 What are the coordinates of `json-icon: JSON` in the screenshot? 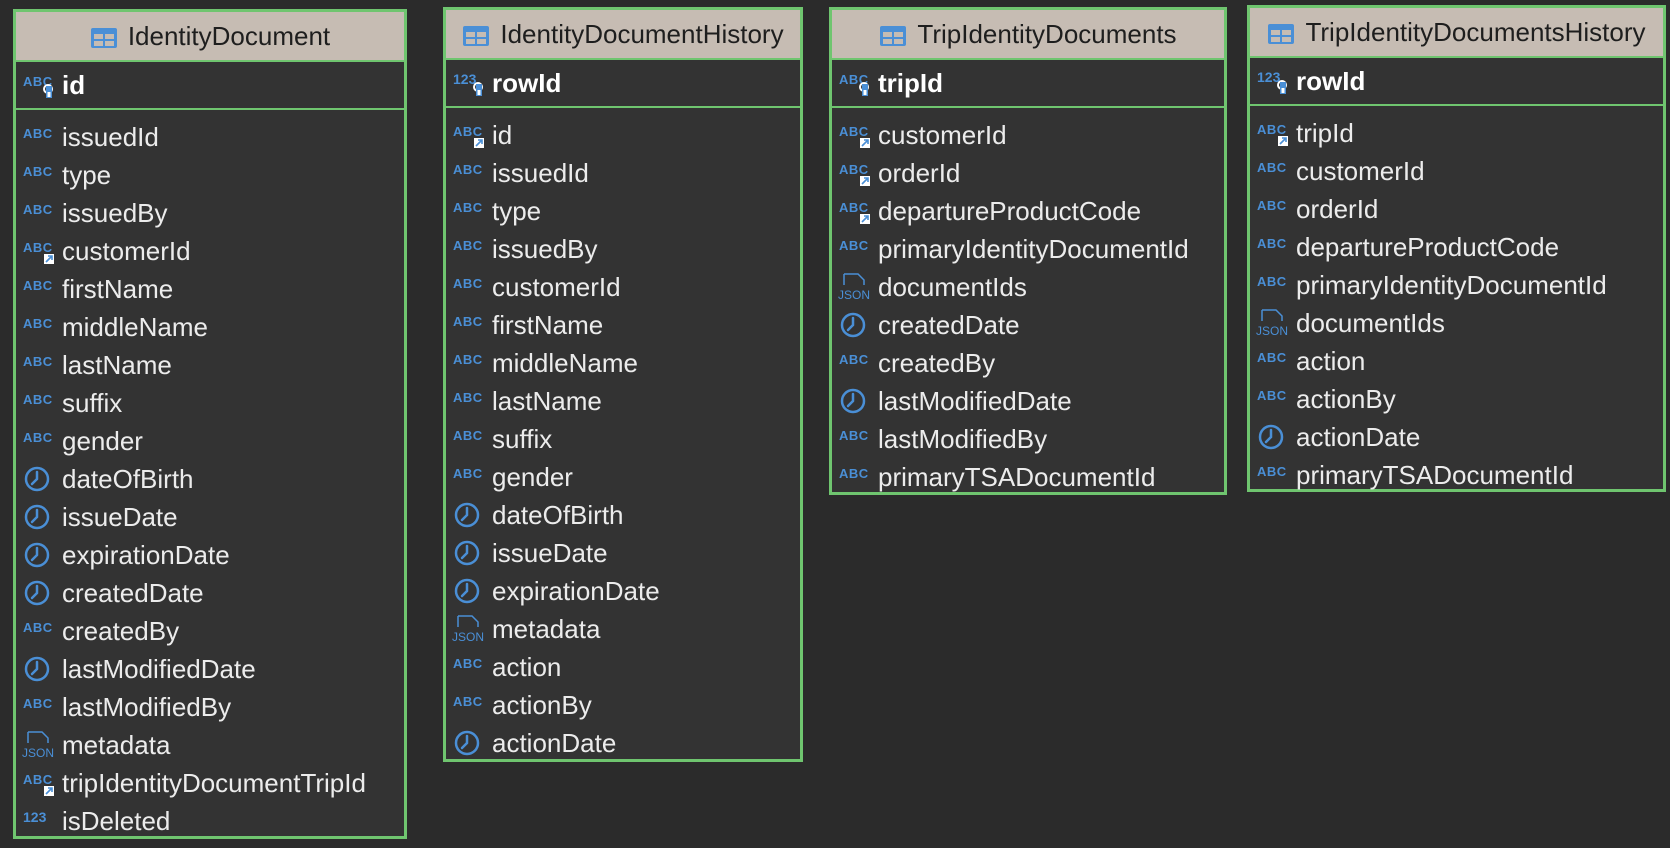 It's located at (855, 287).